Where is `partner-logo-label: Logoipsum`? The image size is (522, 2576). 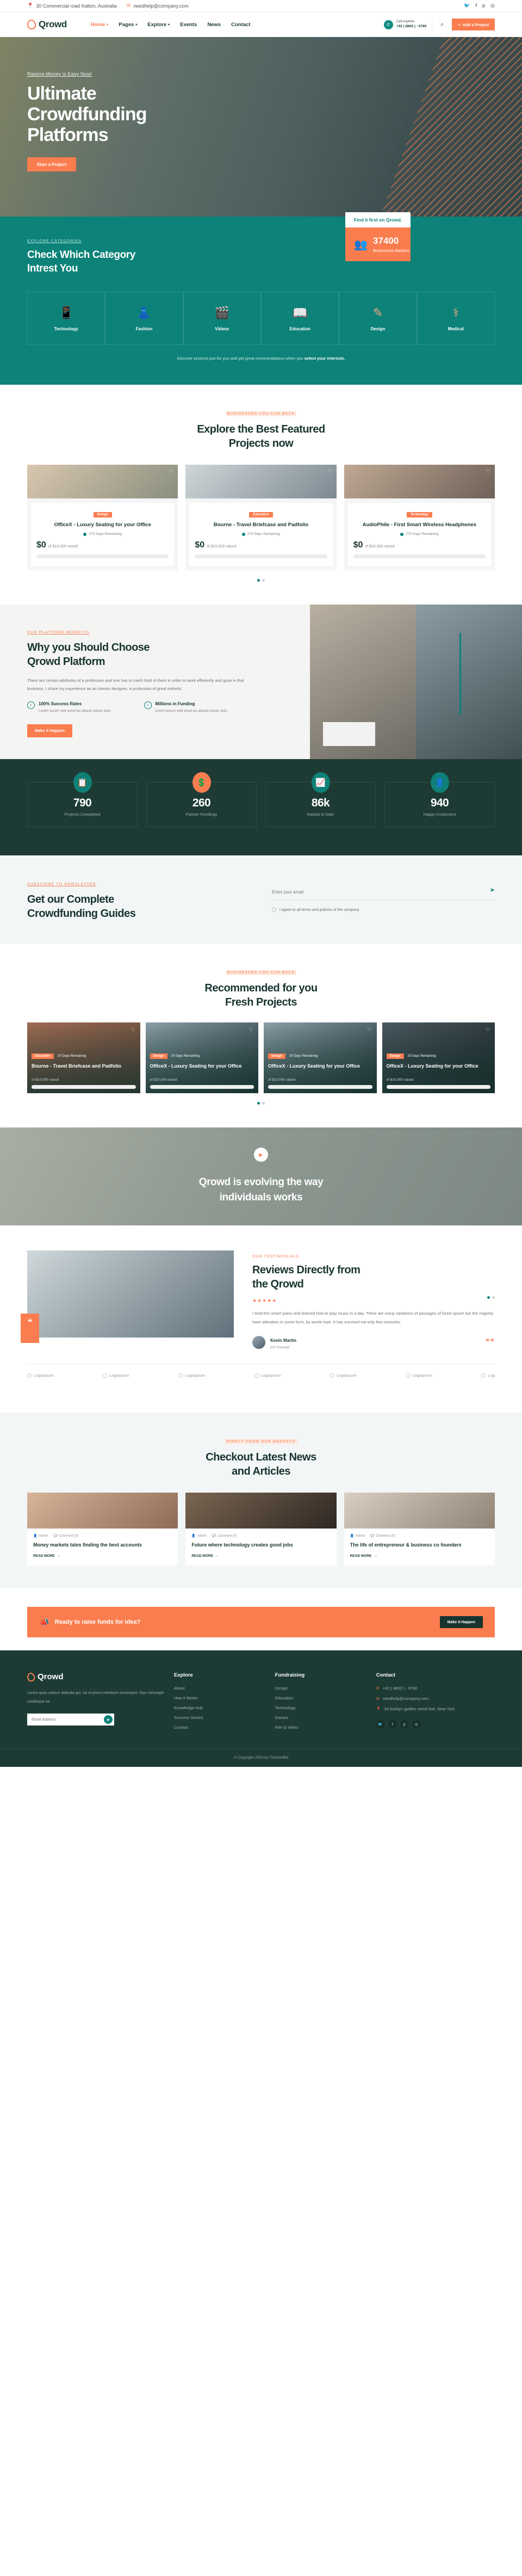 partner-logo-label: Logoipsum is located at coordinates (346, 1375).